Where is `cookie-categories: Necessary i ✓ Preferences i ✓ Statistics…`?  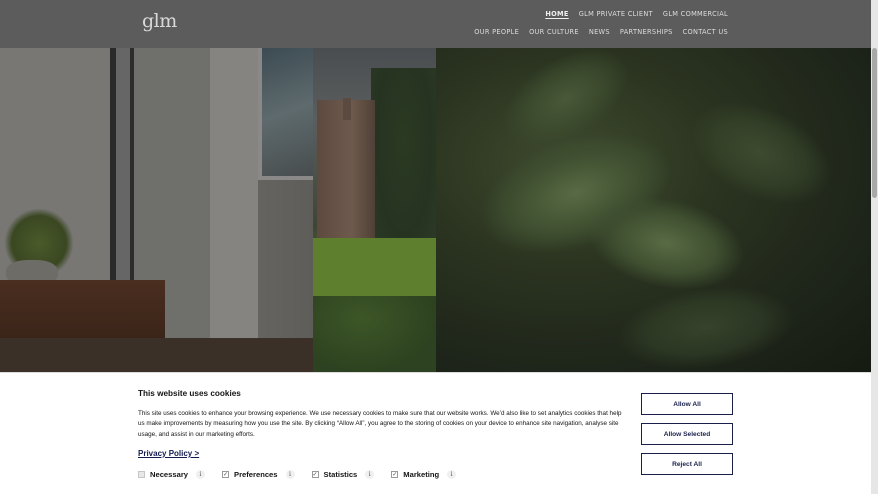 cookie-categories: Necessary i ✓ Preferences i ✓ Statistics… is located at coordinates (305, 474).